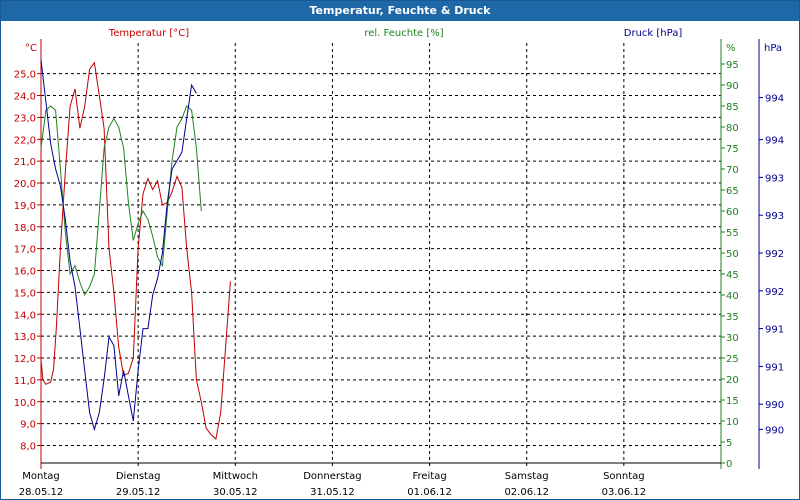  I want to click on humidity-tick-label: 10, so click(732, 422).